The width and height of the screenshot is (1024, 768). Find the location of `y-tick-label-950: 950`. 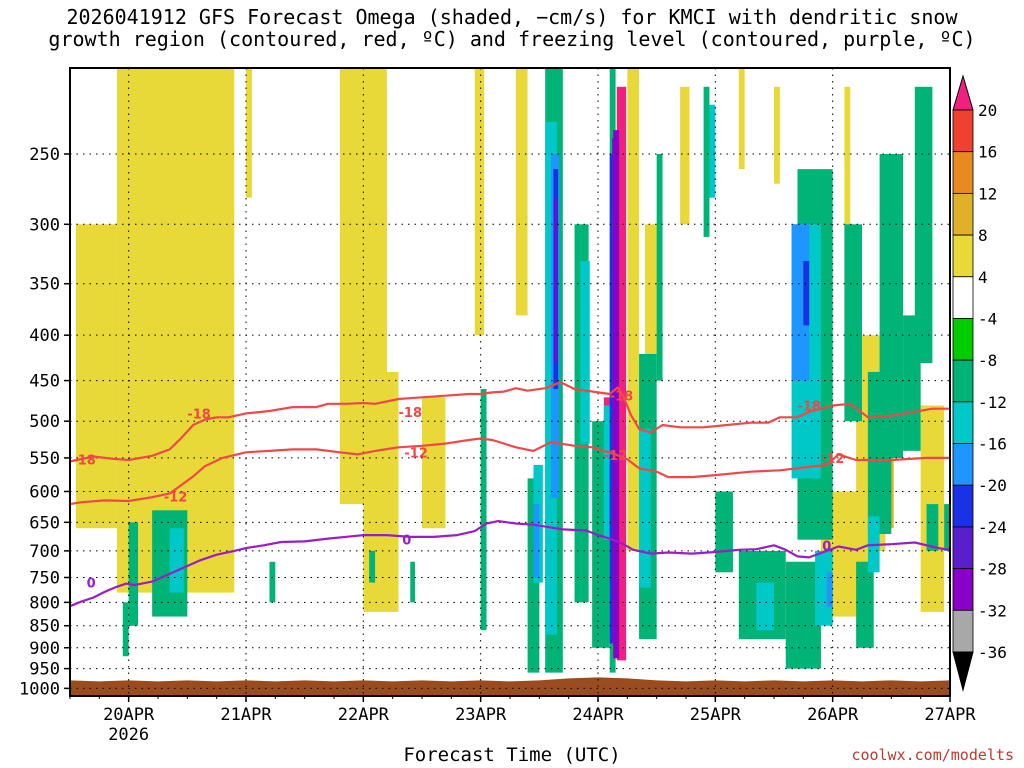

y-tick-label-950: 950 is located at coordinates (44, 670).